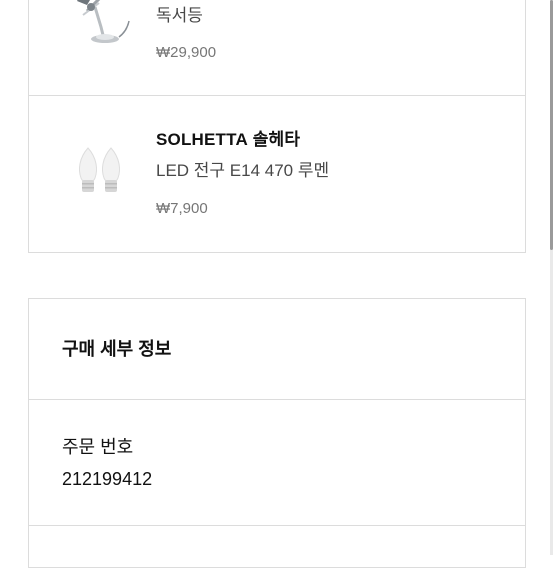 The width and height of the screenshot is (555, 568). Describe the element at coordinates (98, 447) in the screenshot. I see `order-number-label: 주문 번호` at that location.